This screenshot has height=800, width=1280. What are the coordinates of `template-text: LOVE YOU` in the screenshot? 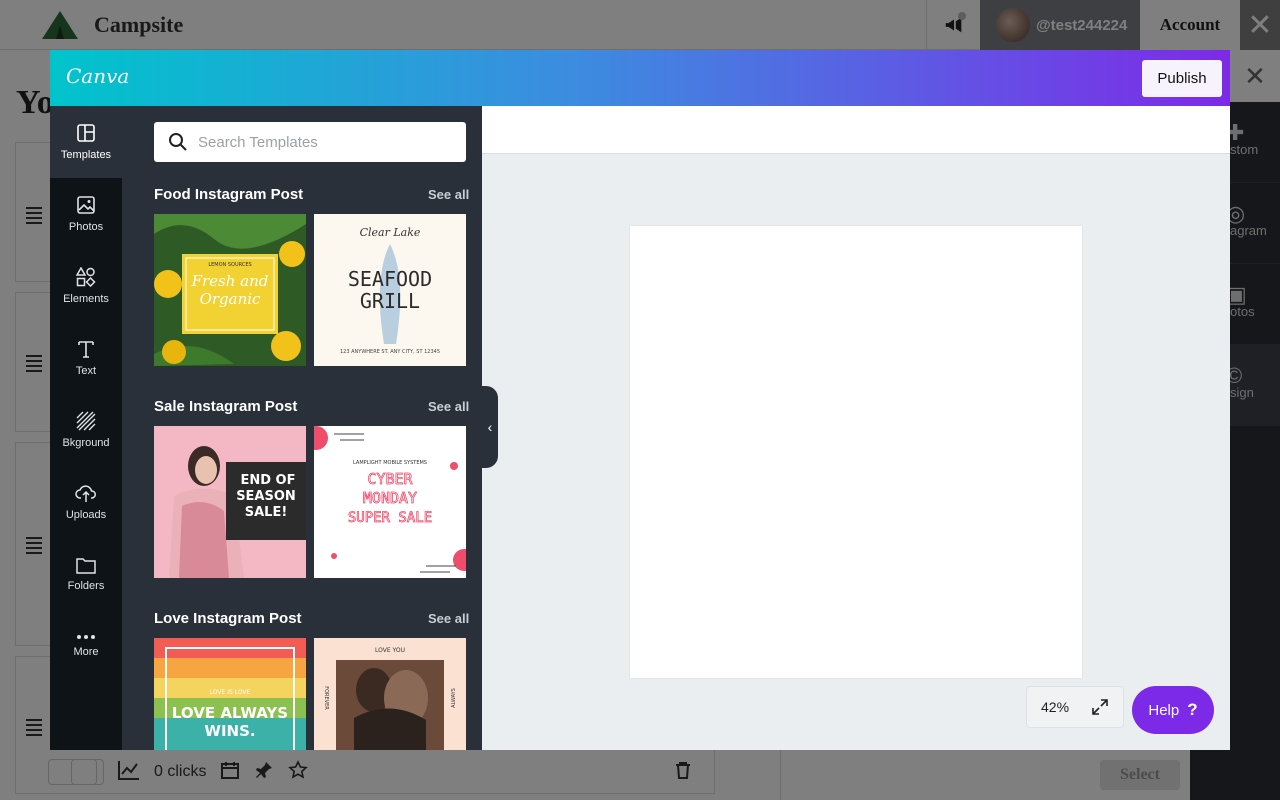 It's located at (390, 650).